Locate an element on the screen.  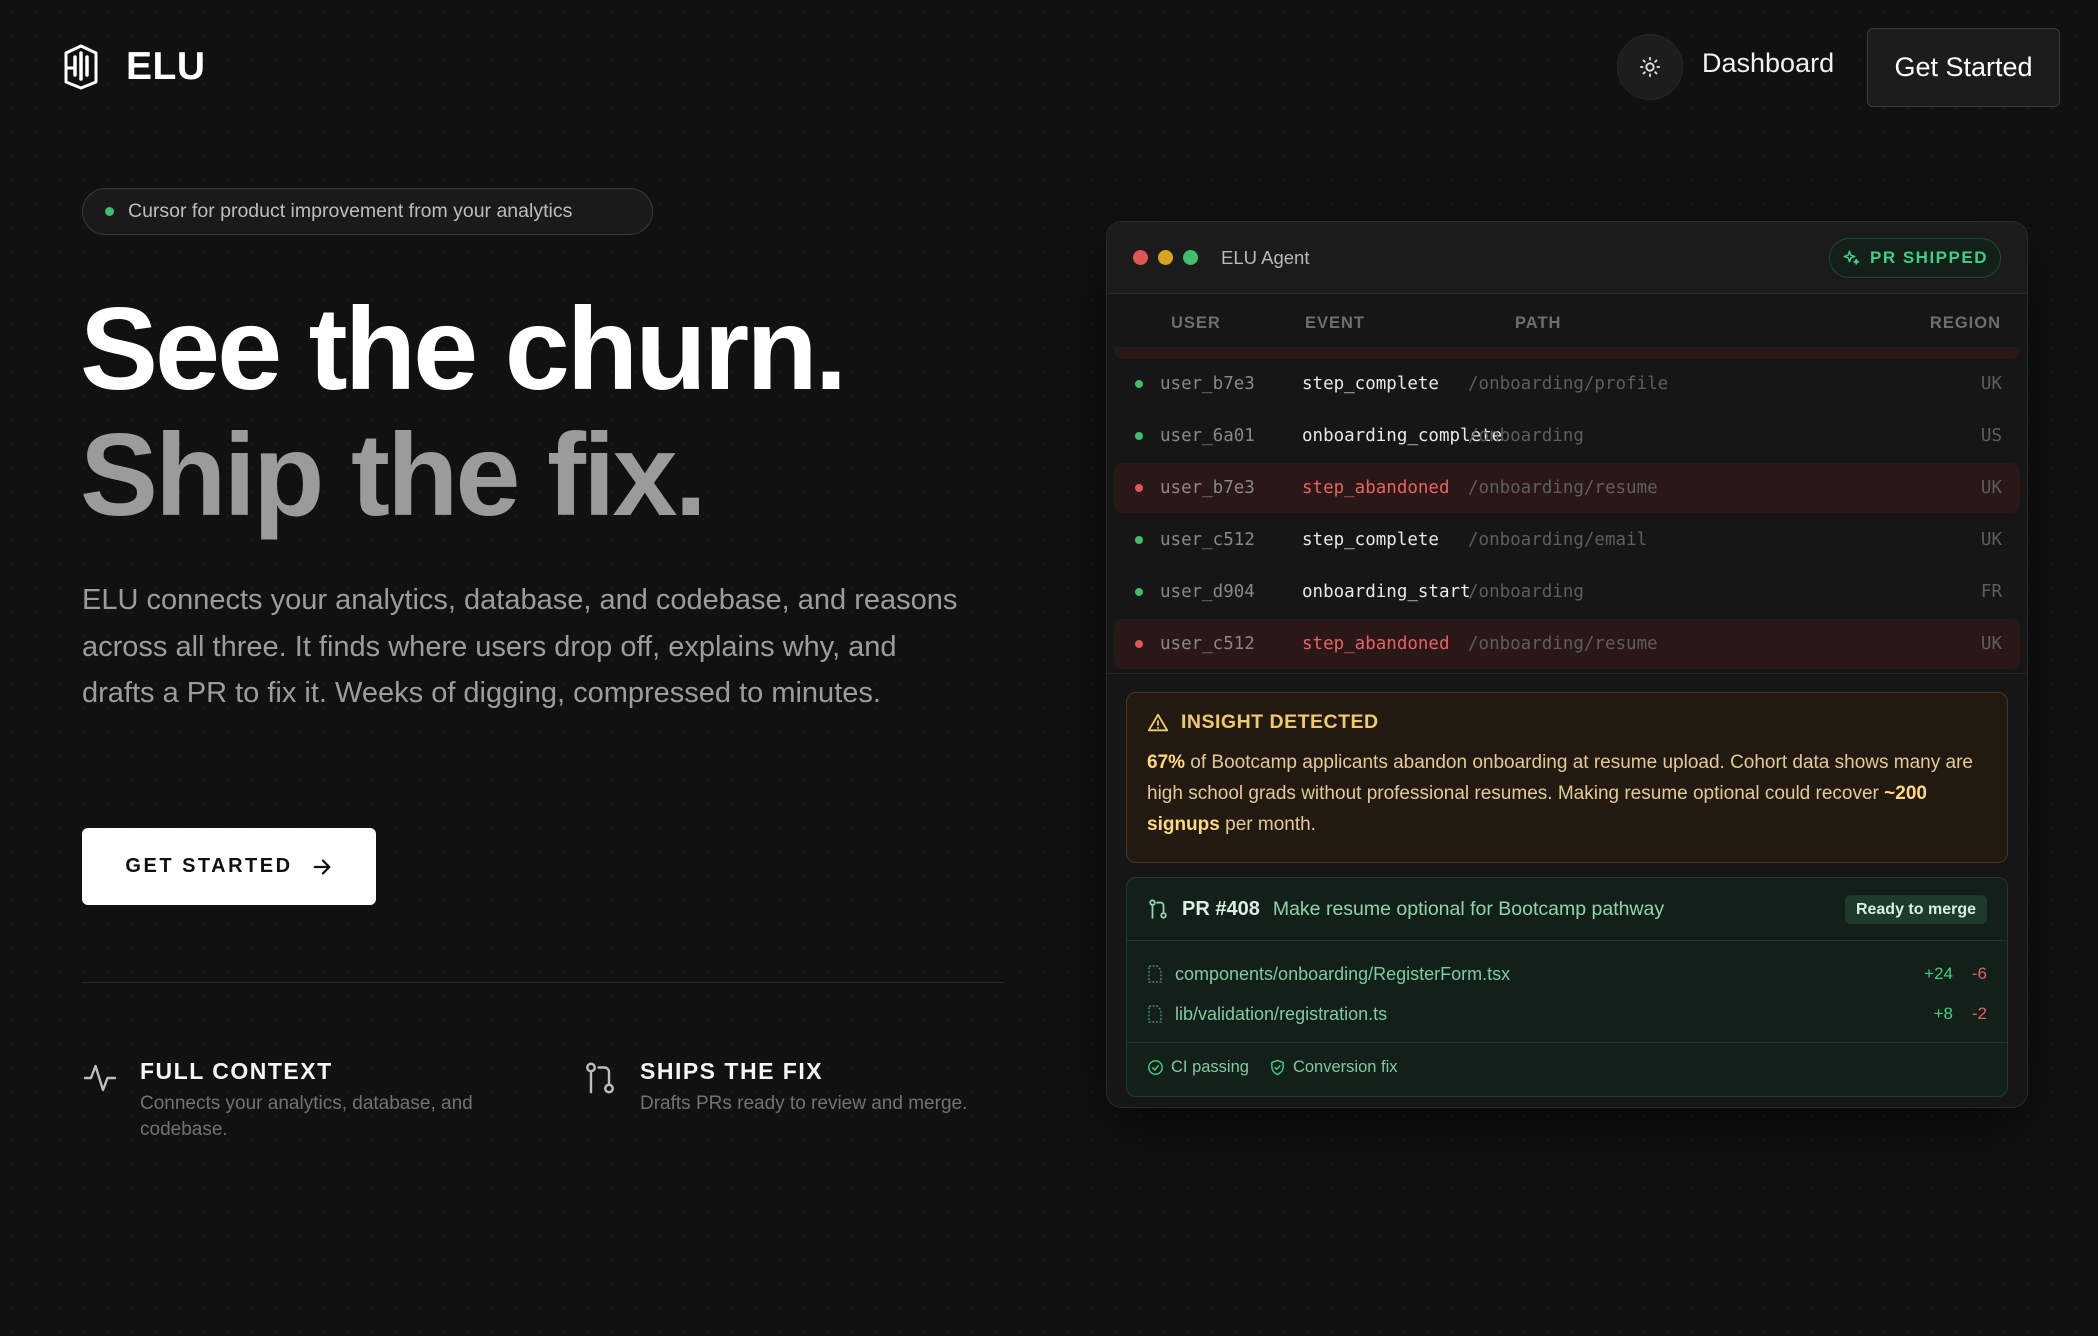
feature-title: FULL CONTEXT is located at coordinates (236, 1071).